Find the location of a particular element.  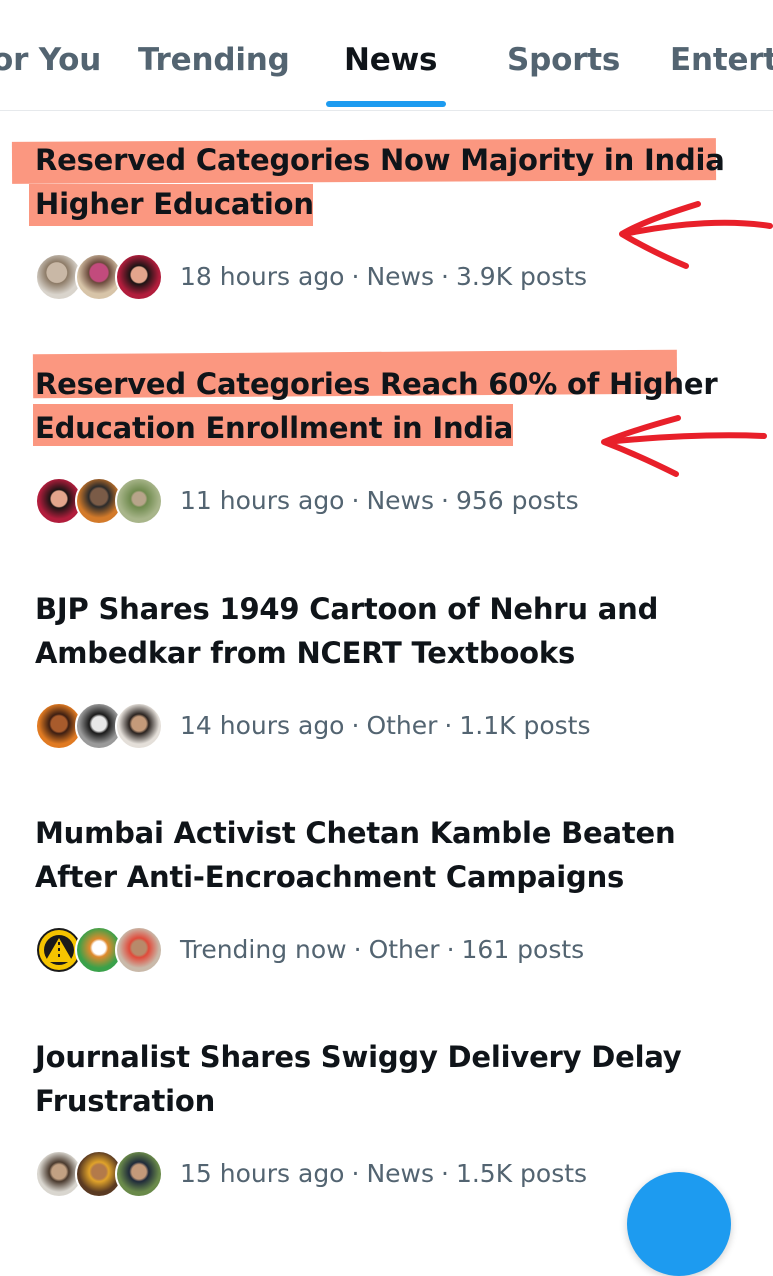

tab-for-you: or You is located at coordinates (50, 60).